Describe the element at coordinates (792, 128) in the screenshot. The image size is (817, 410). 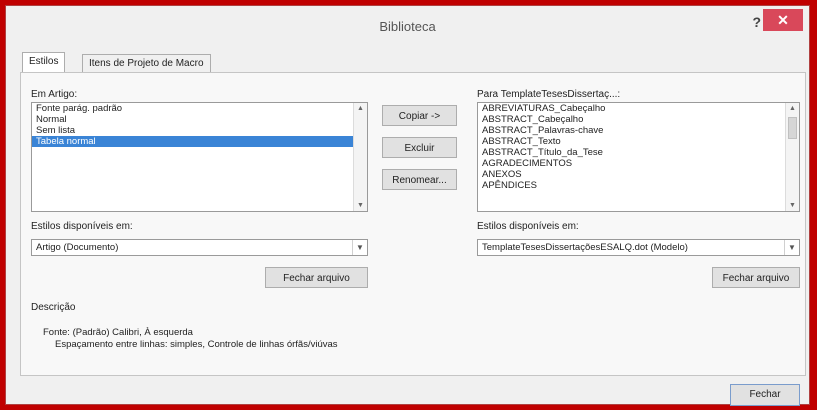
I see `scroll-thumb` at that location.